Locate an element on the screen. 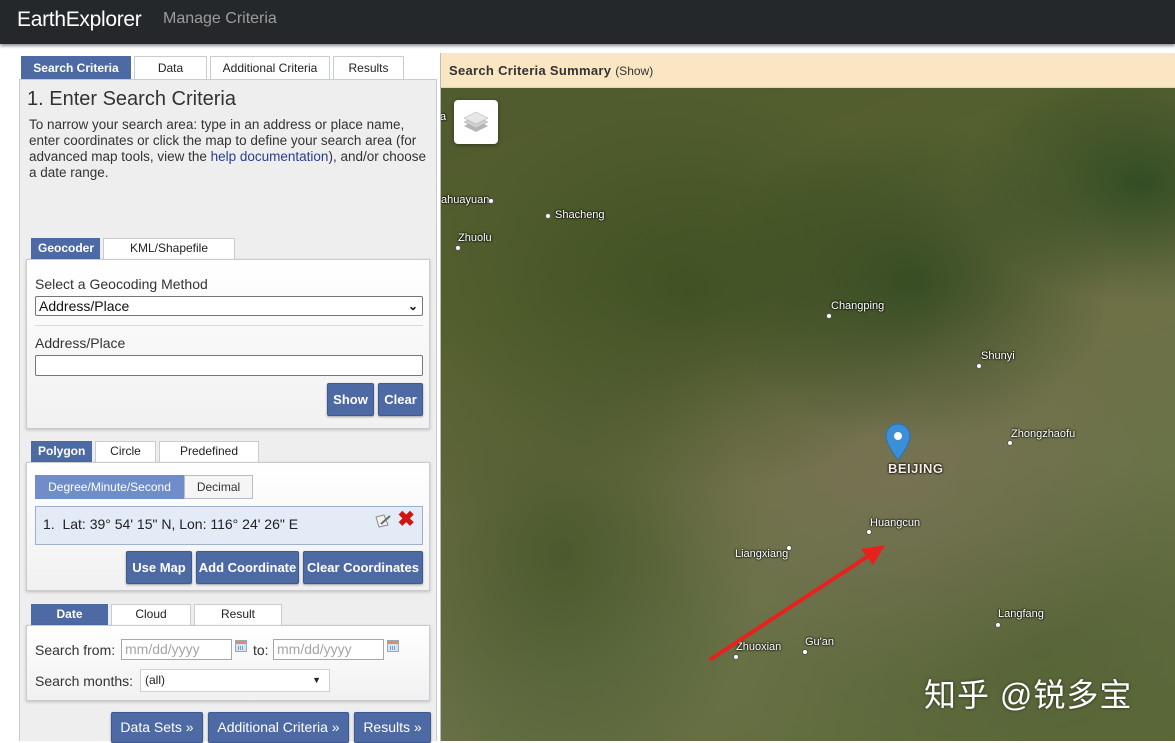 This screenshot has height=743, width=1175. top-bar: EarthExplorer Manage Criteria is located at coordinates (587, 22).